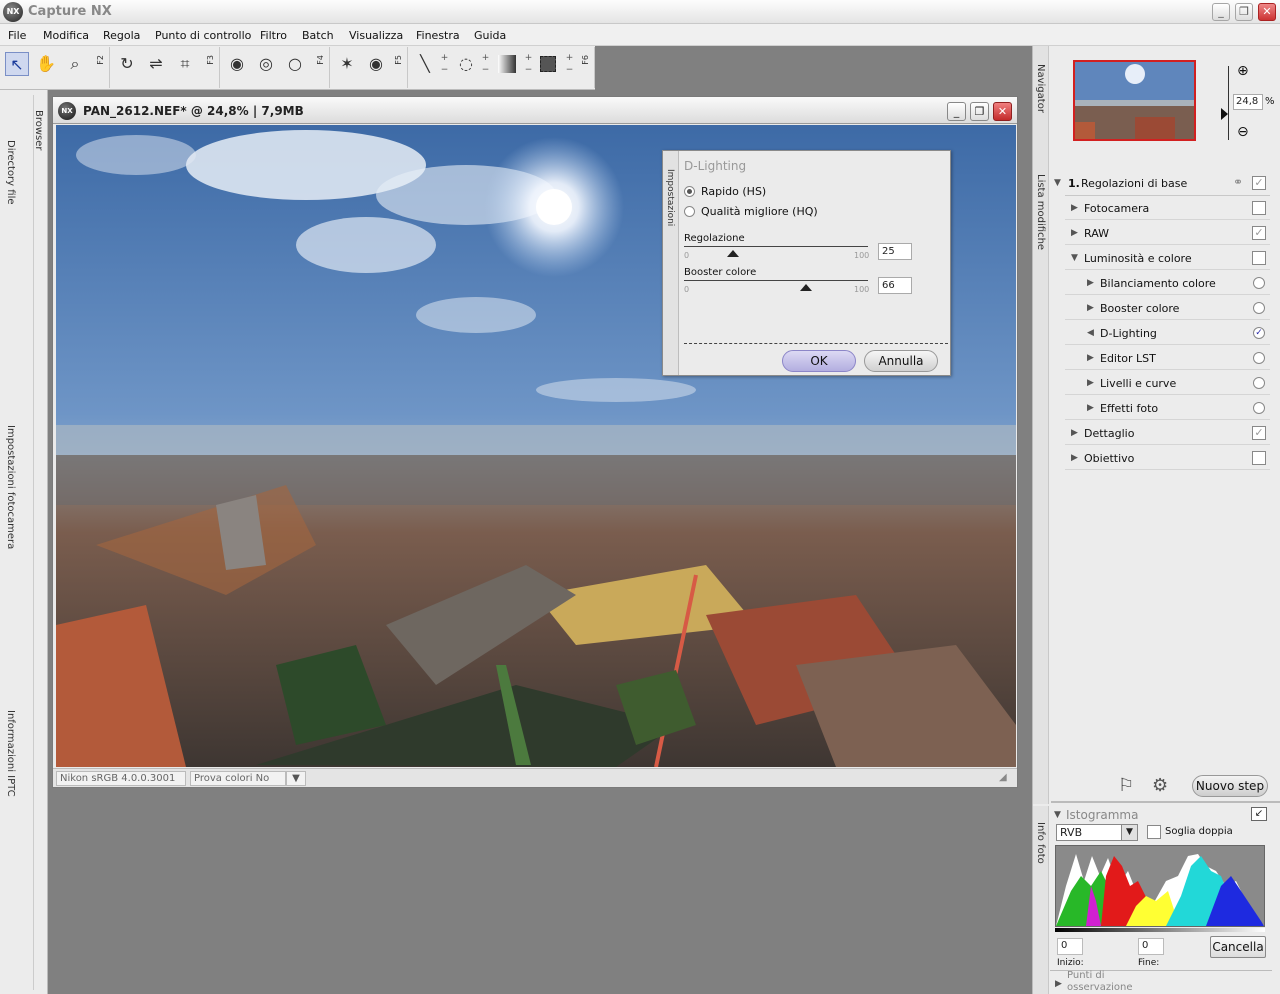  What do you see at coordinates (1040, 212) in the screenshot?
I see `tab-lista-modifiche: Lista modifiche` at bounding box center [1040, 212].